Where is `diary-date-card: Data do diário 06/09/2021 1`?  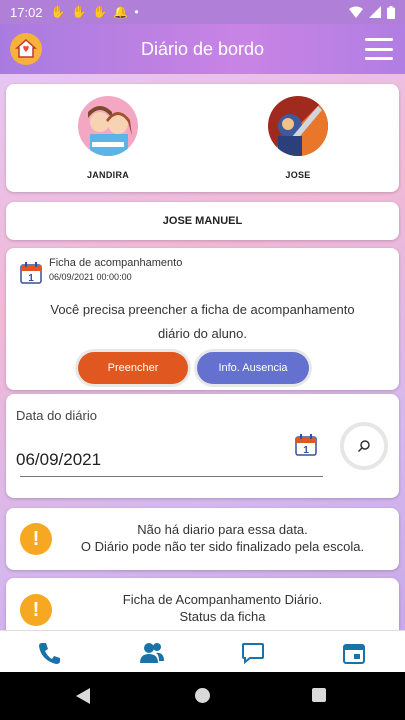 diary-date-card: Data do diário 06/09/2021 1 is located at coordinates (202, 446).